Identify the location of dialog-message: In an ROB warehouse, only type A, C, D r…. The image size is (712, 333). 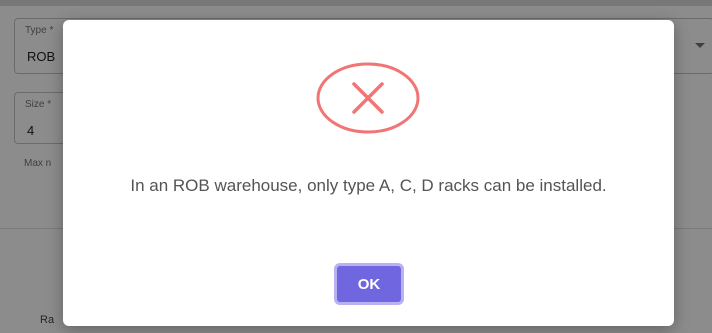
(368, 185).